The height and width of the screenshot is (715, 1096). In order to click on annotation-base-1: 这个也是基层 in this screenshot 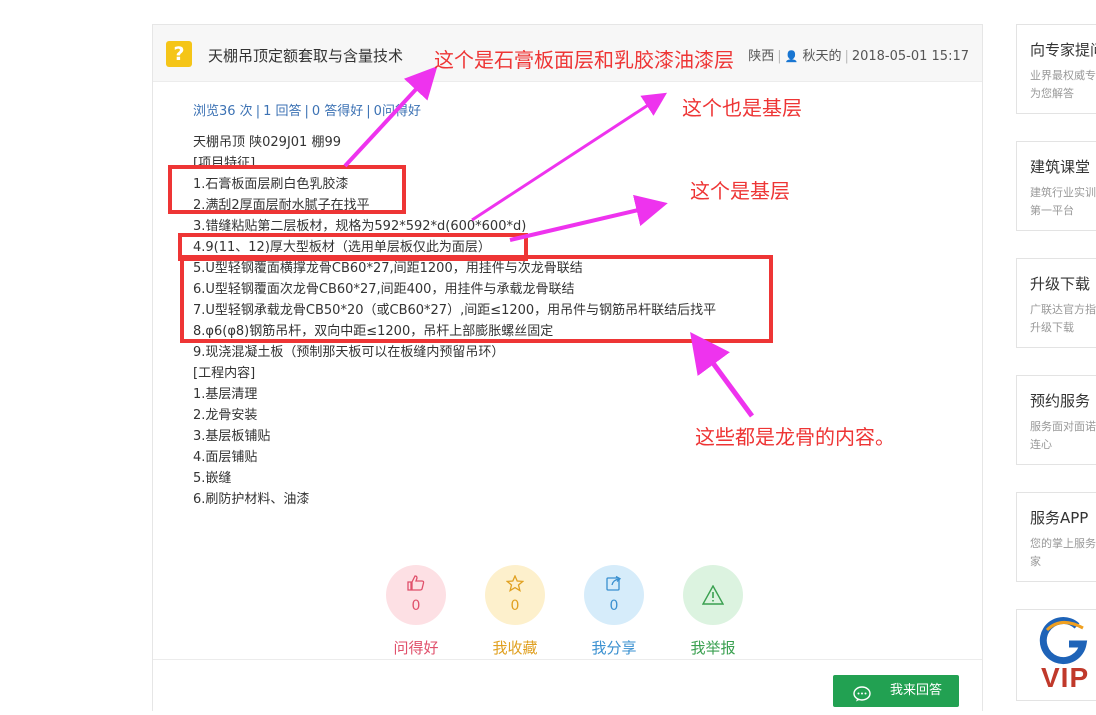, I will do `click(742, 108)`.